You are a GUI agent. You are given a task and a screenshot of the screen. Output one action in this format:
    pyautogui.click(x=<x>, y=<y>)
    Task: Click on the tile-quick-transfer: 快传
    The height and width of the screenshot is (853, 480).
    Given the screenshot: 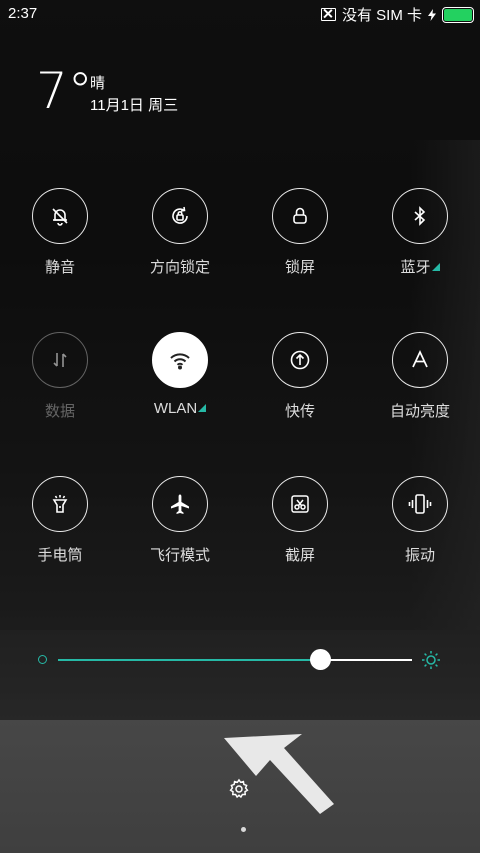 What is the action you would take?
    pyautogui.click(x=300, y=387)
    